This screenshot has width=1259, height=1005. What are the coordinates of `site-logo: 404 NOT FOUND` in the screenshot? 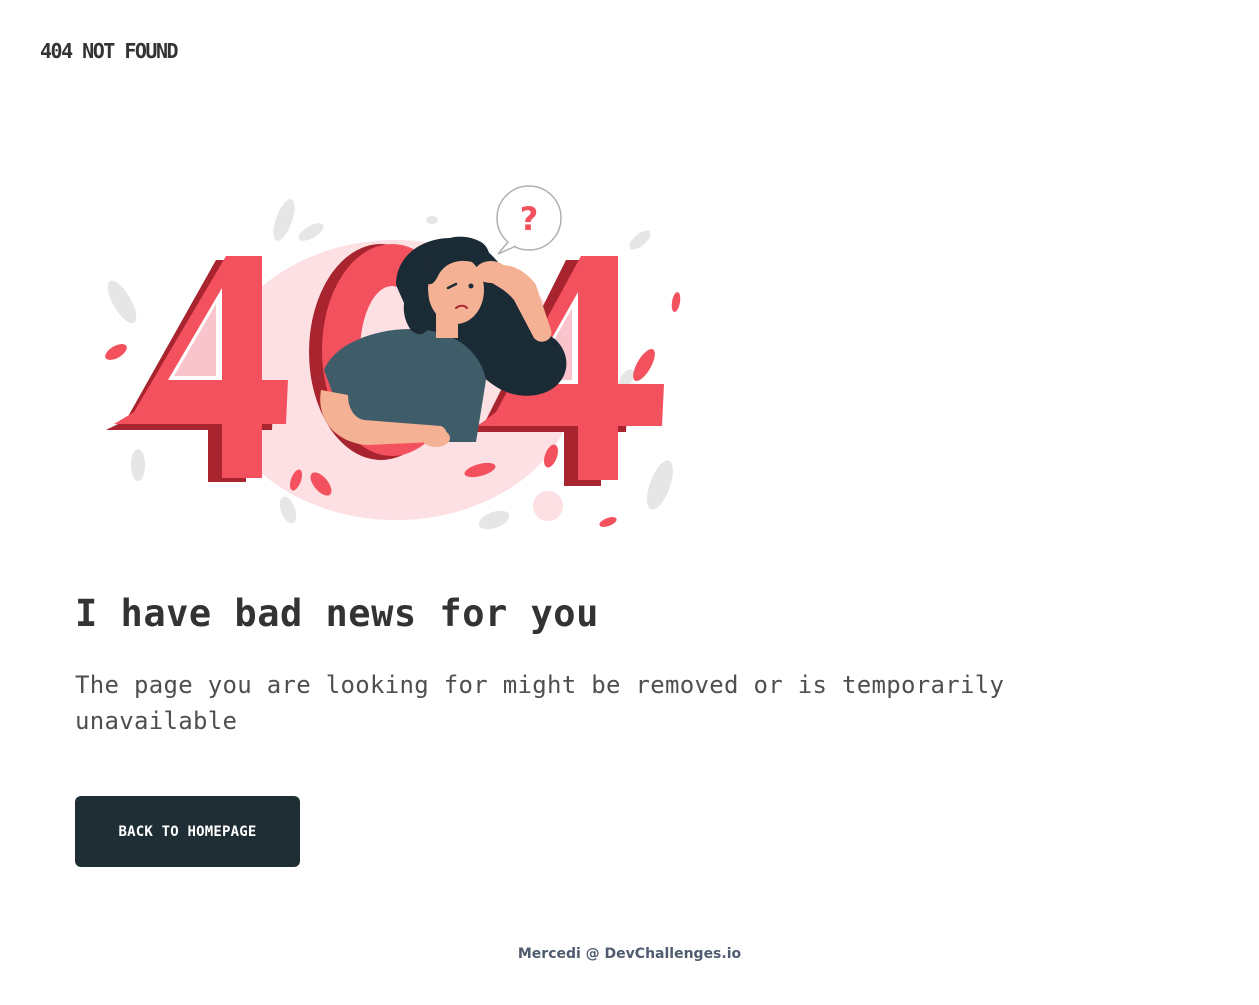 It's located at (109, 51).